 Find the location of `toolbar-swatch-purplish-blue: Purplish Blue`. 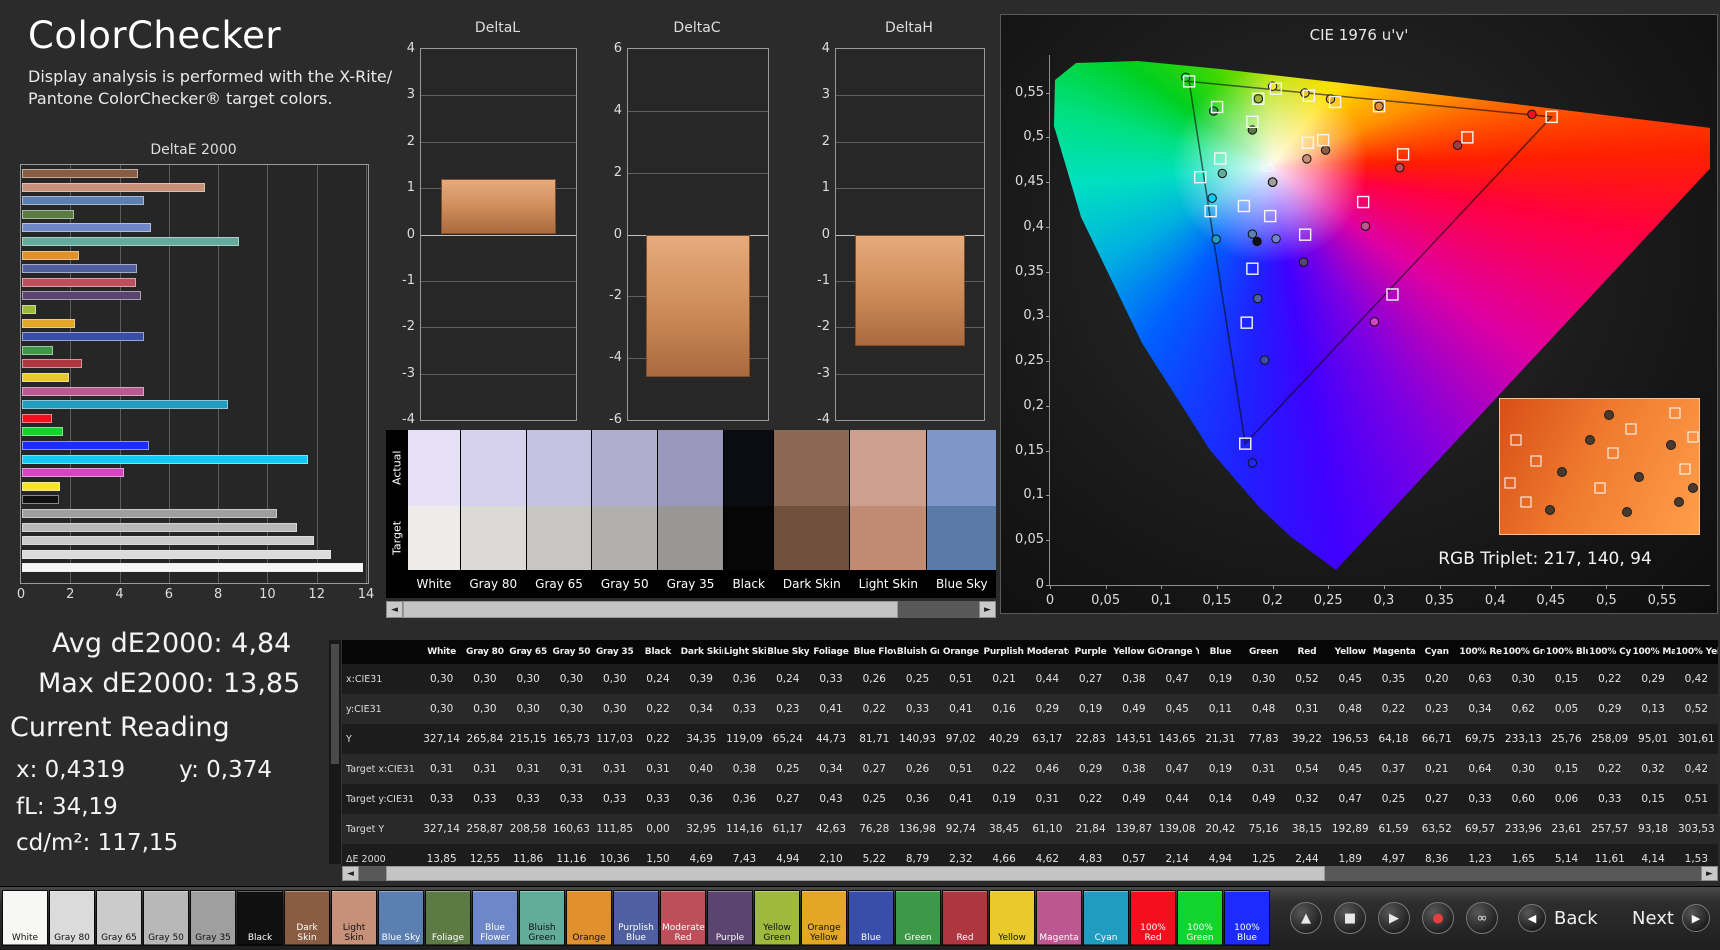

toolbar-swatch-purplish-blue: Purplish Blue is located at coordinates (636, 918).